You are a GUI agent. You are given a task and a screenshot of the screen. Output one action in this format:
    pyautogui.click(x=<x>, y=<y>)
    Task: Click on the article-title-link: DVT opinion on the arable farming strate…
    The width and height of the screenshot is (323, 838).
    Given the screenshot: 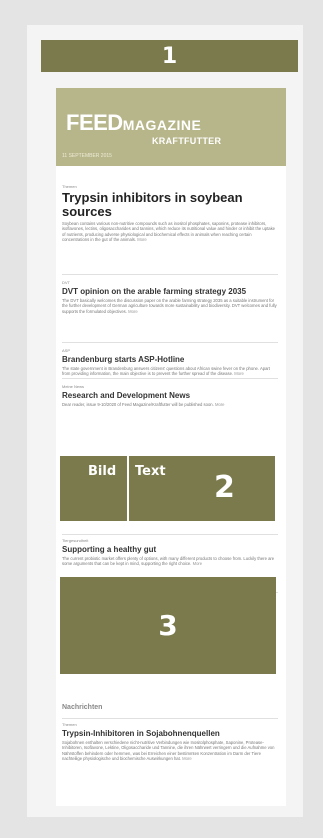 What is the action you would take?
    pyautogui.click(x=170, y=291)
    